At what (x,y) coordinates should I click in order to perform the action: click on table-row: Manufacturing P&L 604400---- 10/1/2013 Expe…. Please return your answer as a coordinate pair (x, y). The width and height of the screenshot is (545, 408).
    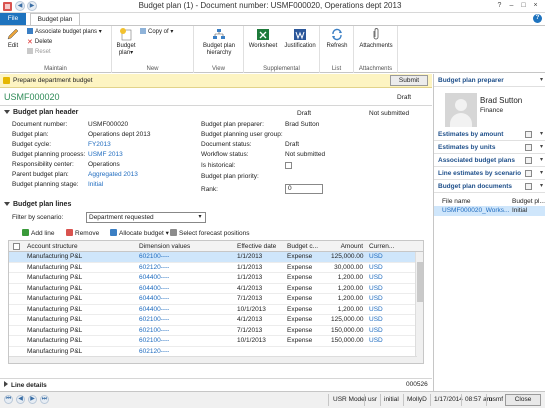
    Looking at the image, I should click on (213, 310).